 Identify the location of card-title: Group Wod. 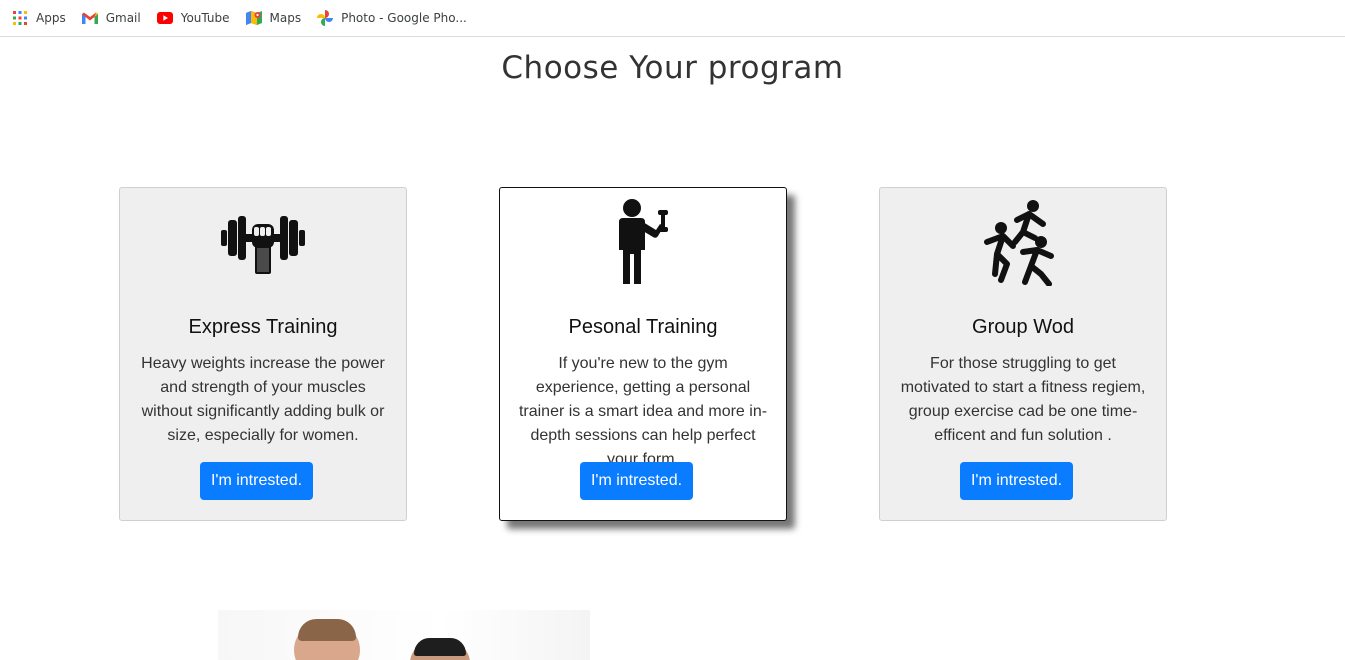
(1023, 327).